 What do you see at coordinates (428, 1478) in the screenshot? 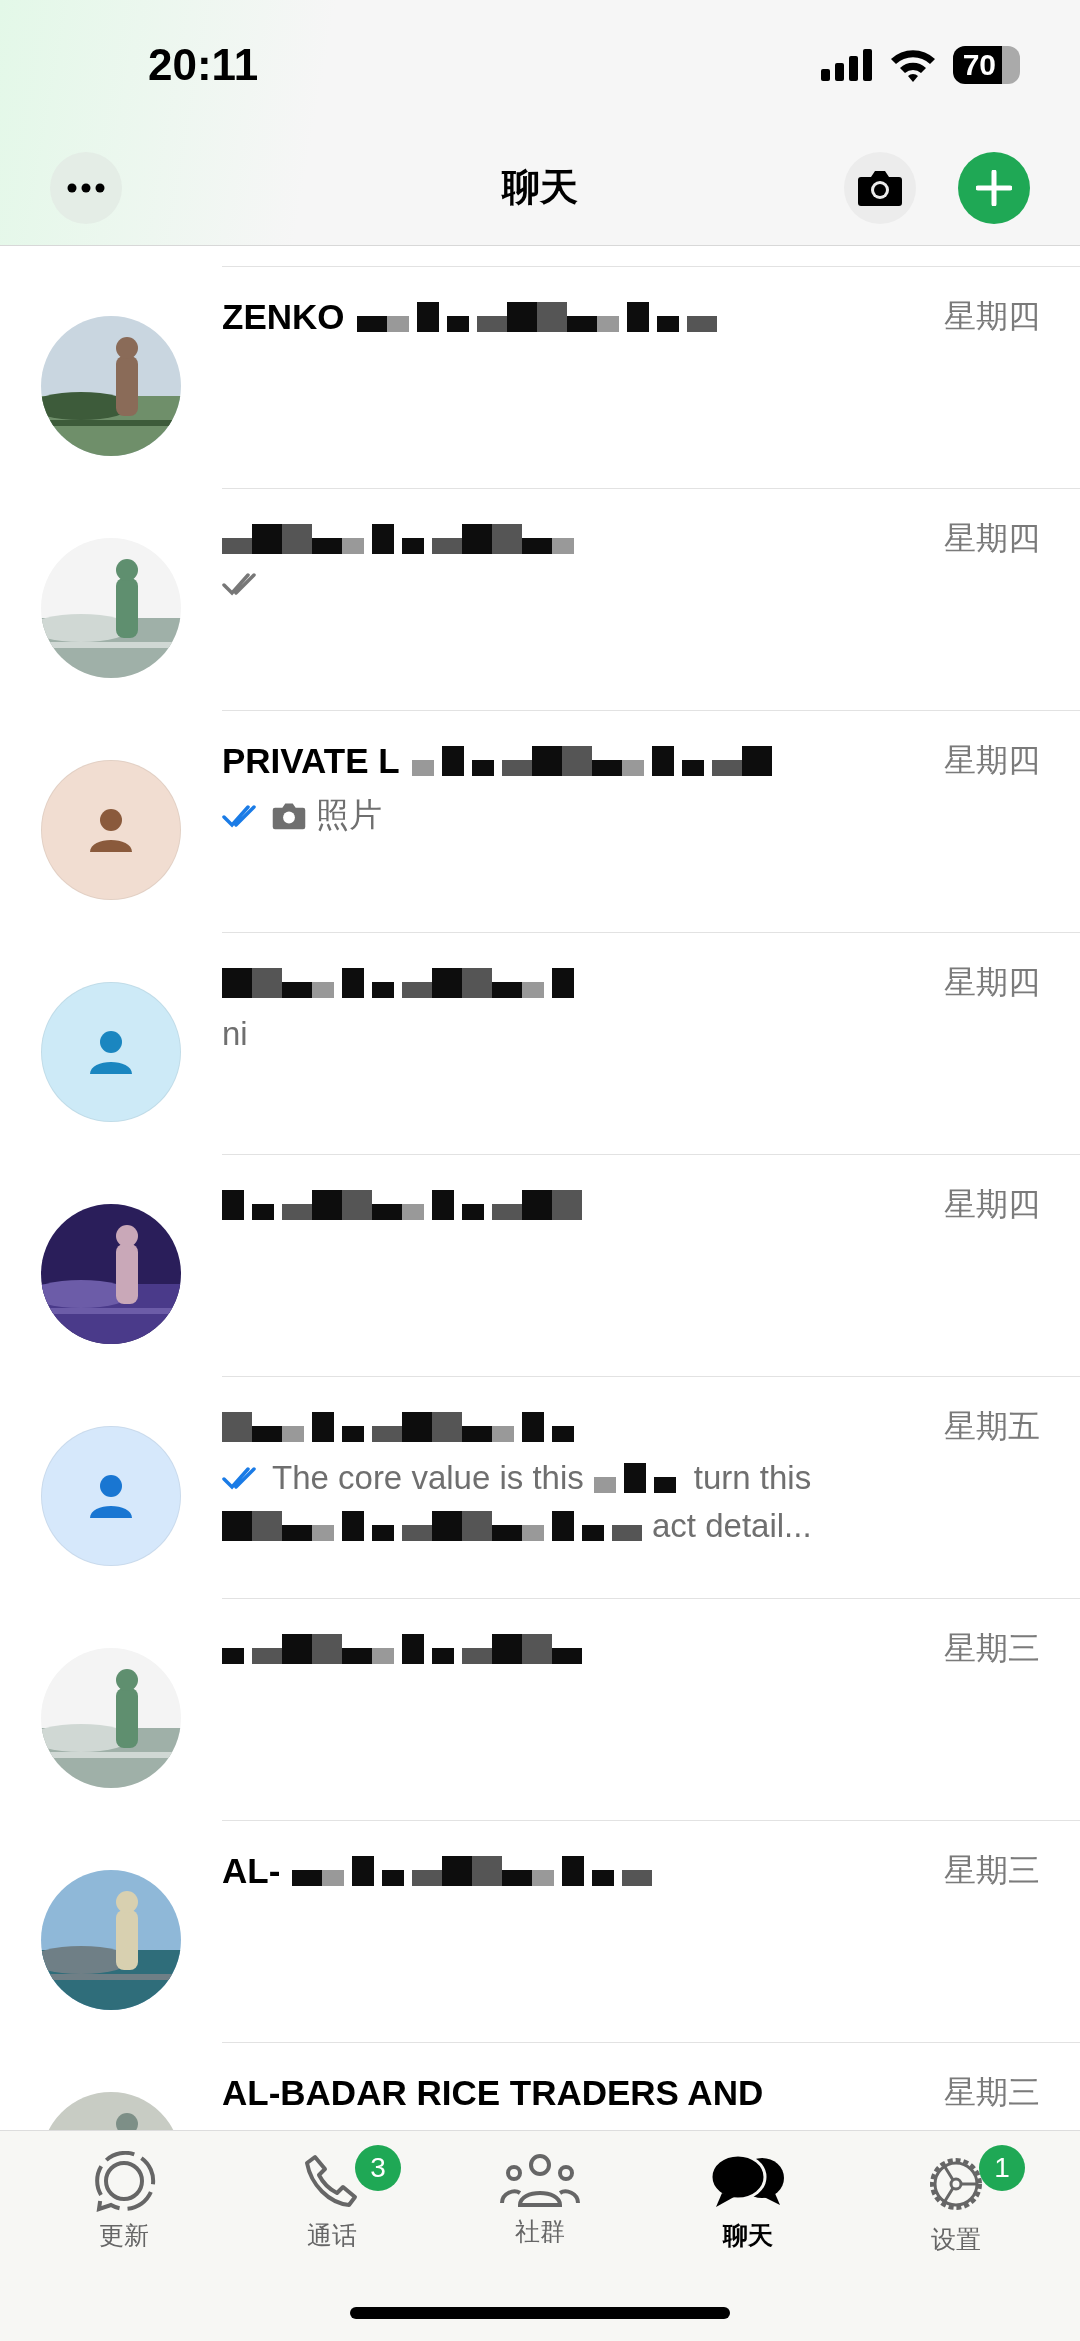
I see `message-preview: The core value is this` at bounding box center [428, 1478].